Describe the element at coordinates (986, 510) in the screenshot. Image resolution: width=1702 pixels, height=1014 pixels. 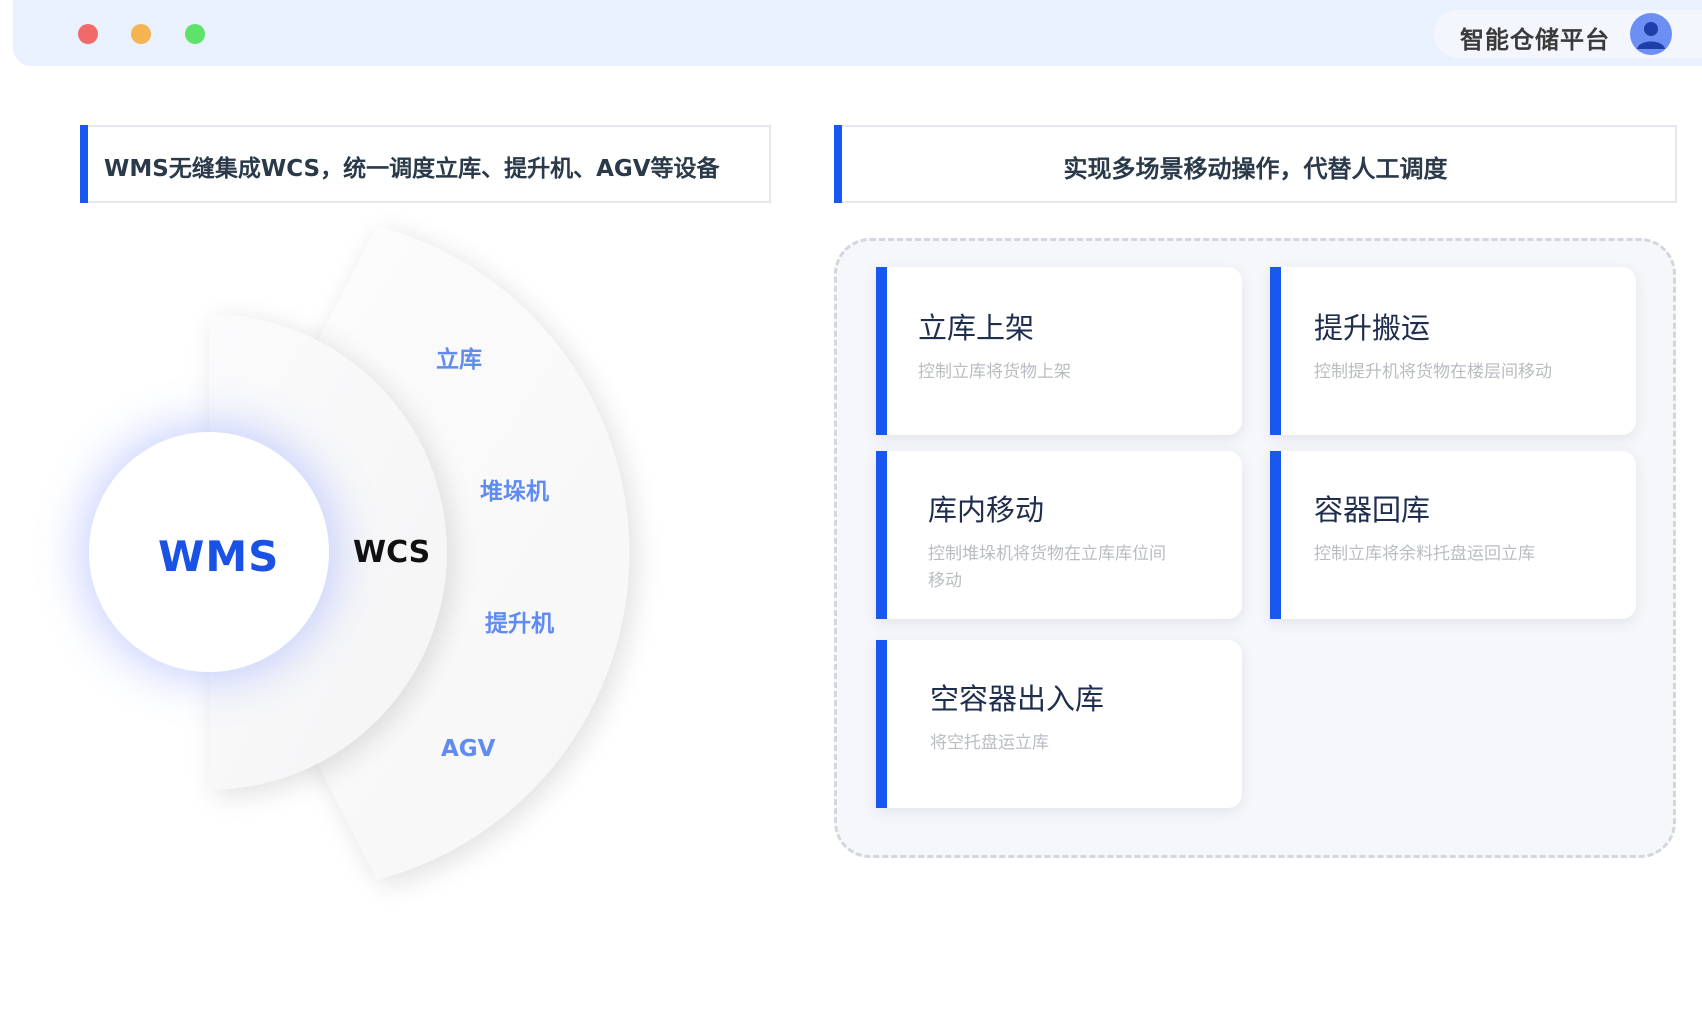
I see `operation-title: 库内移动` at that location.